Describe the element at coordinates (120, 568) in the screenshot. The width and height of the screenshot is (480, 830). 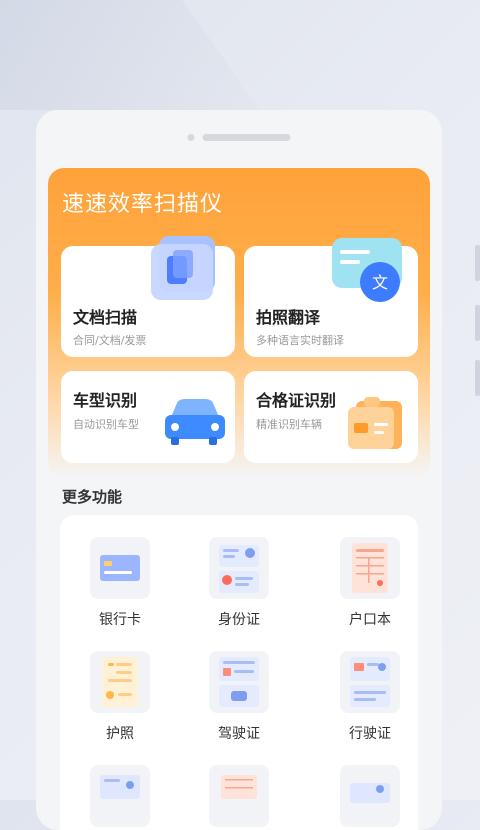
I see `bank-card-icon` at that location.